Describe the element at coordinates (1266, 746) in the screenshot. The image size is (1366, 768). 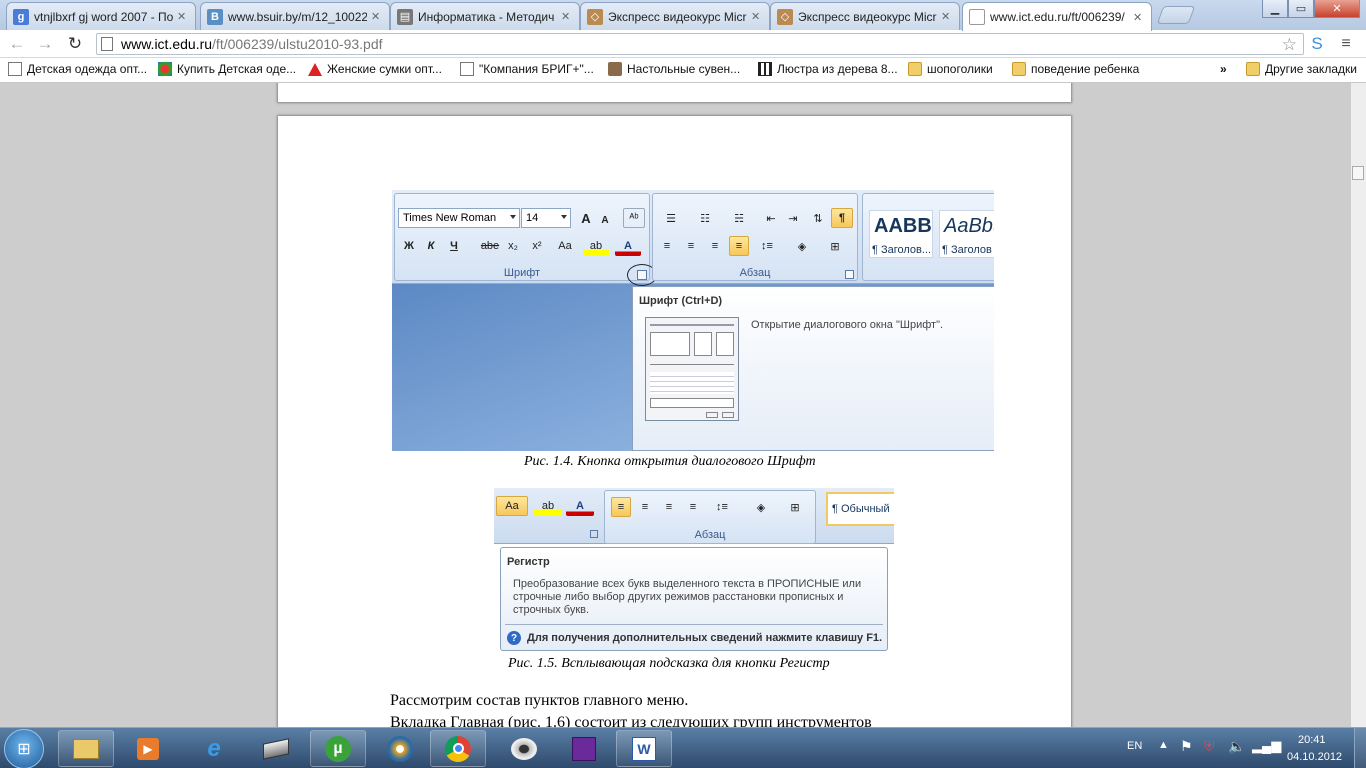
I see `network-signal-icon: ▂▄▆` at that location.